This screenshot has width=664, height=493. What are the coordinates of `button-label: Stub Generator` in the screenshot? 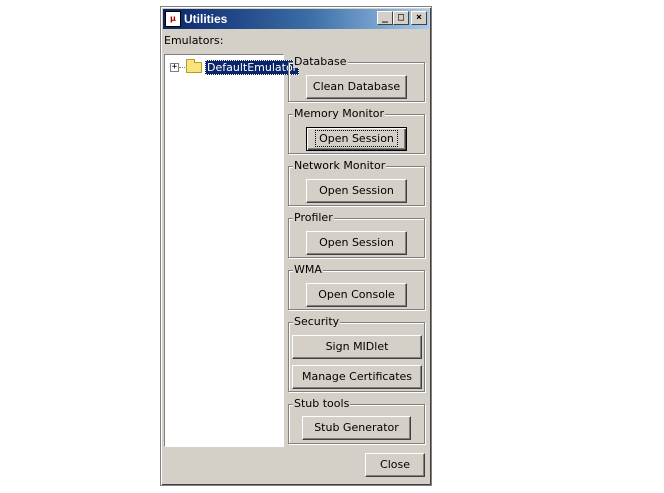 It's located at (356, 427).